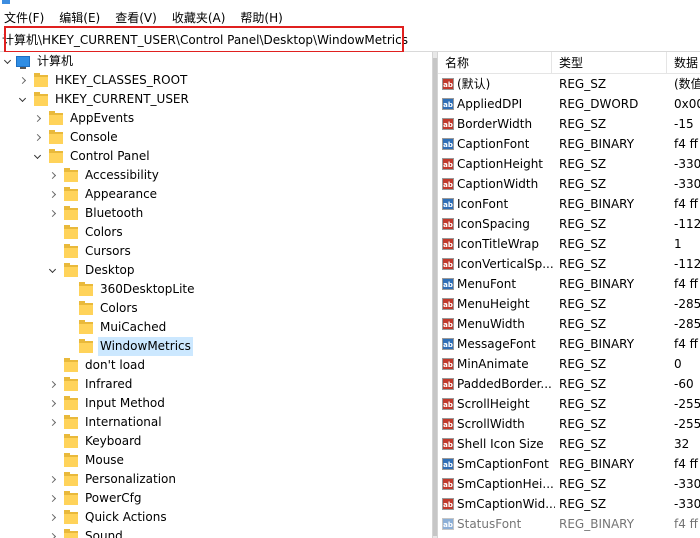 The height and width of the screenshot is (538, 700). I want to click on tree-node: Personalization, so click(112, 479).